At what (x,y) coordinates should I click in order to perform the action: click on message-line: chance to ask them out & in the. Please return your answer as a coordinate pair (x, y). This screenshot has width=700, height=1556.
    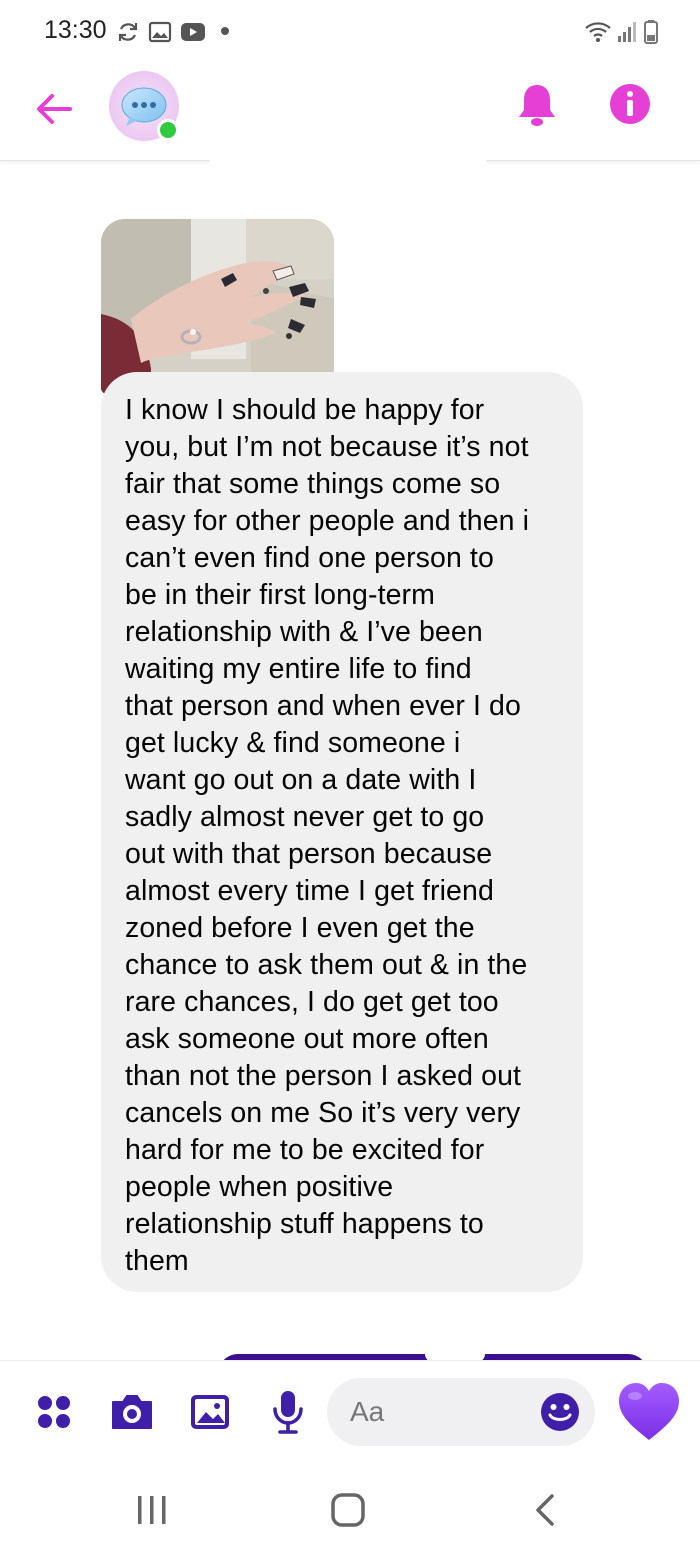
    Looking at the image, I should click on (326, 965).